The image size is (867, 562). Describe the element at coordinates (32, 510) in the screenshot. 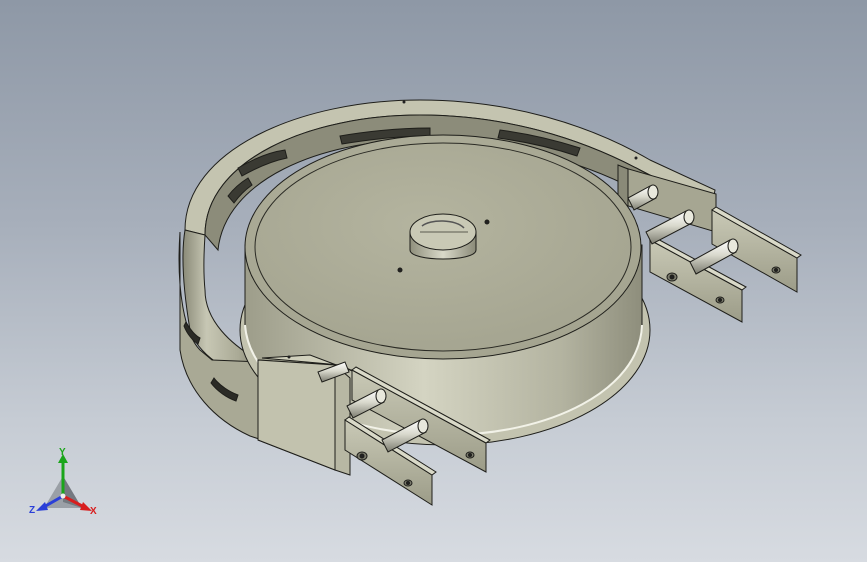

I see `triad-z-label: Z` at that location.